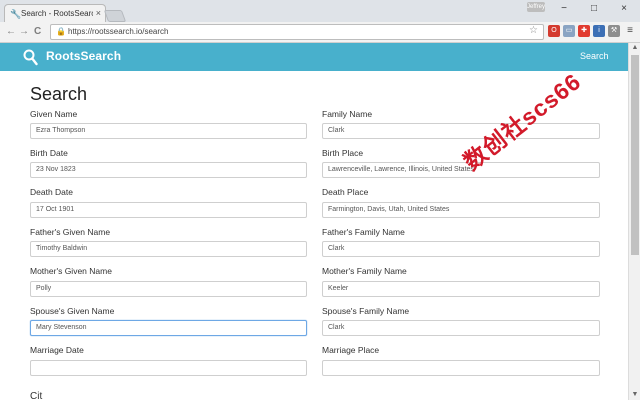 This screenshot has width=640, height=402. I want to click on father-given-name-input: Timothy Baldwin, so click(168, 249).